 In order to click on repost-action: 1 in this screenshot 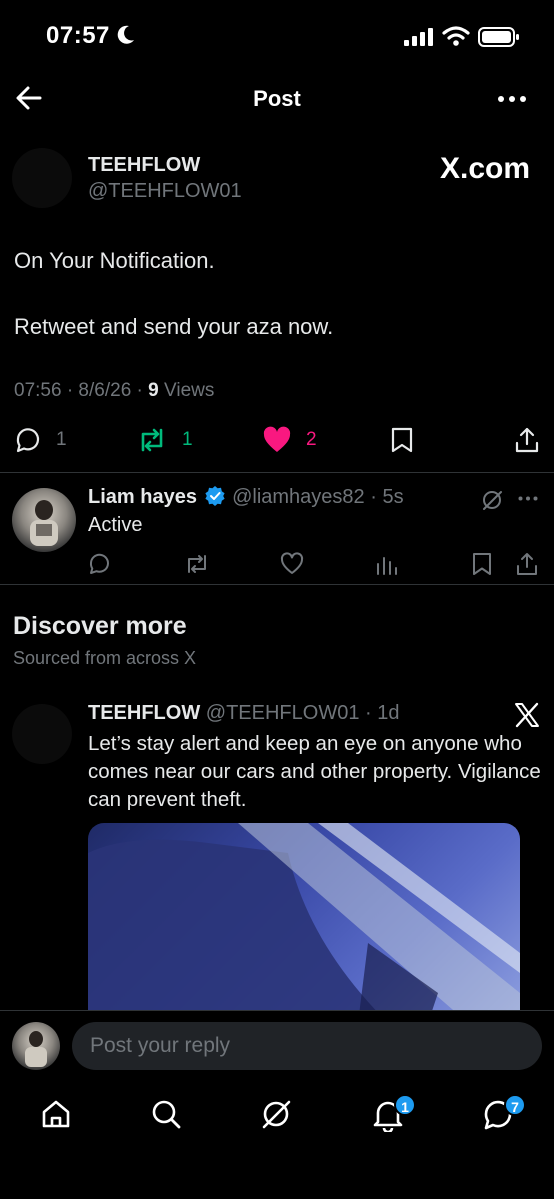, I will do `click(164, 440)`.